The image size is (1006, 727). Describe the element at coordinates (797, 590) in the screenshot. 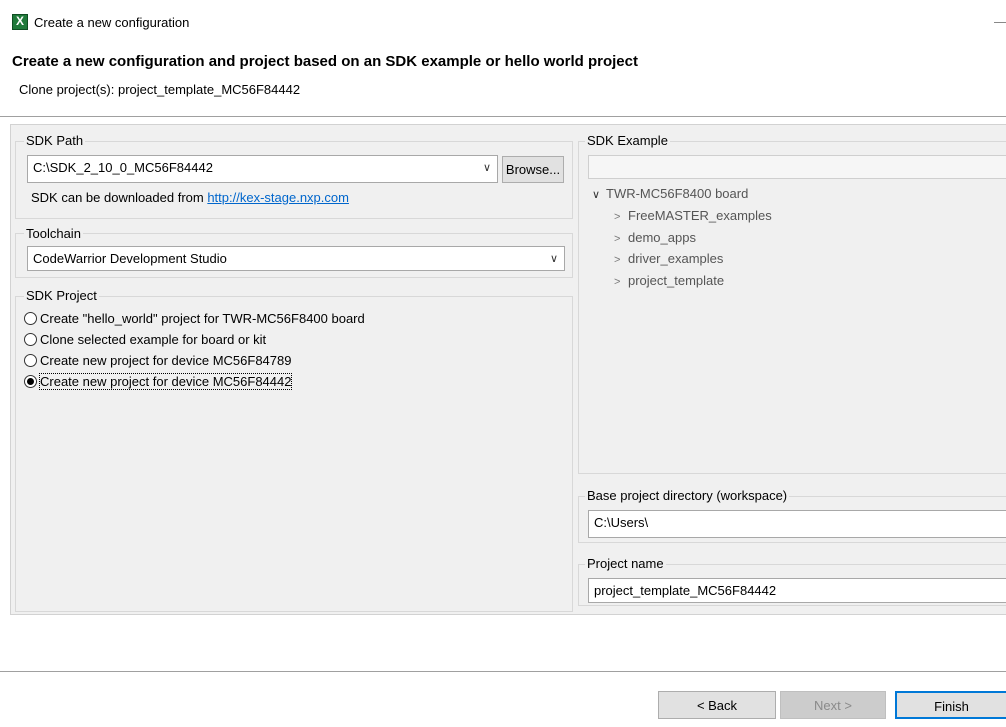

I see `project-name-input: project_template_MC56F84442` at that location.